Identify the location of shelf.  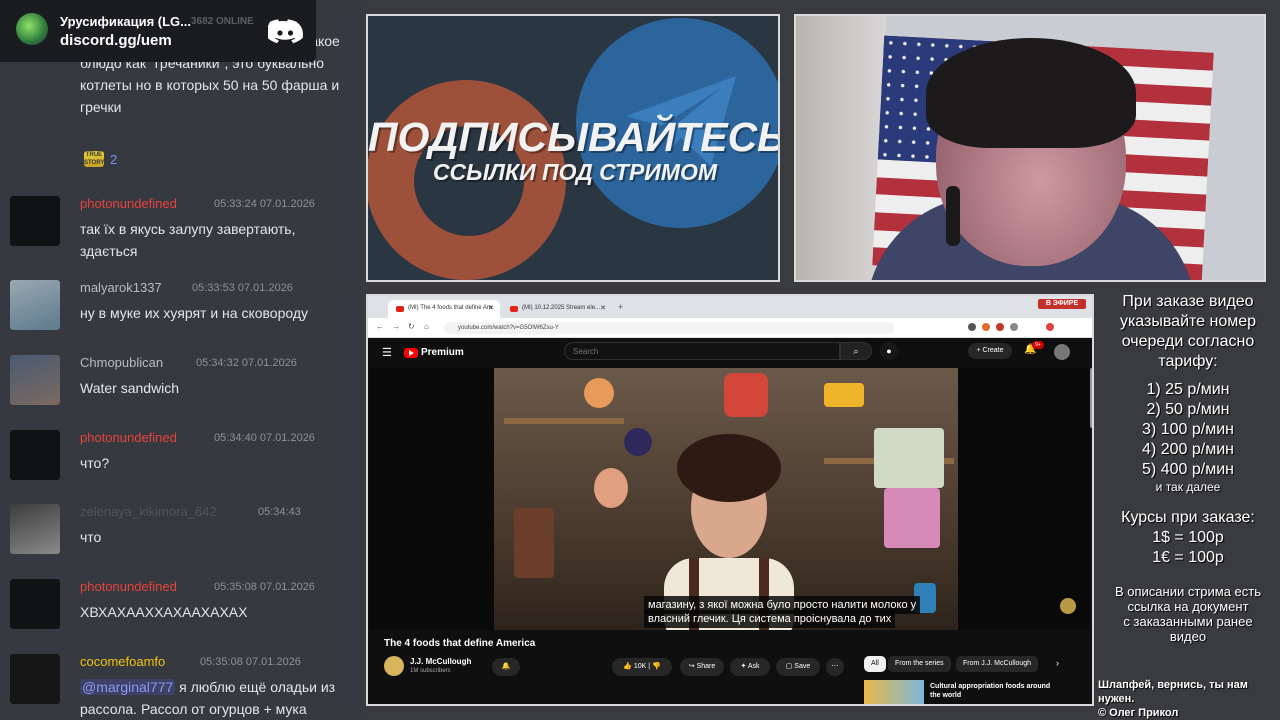
(564, 421).